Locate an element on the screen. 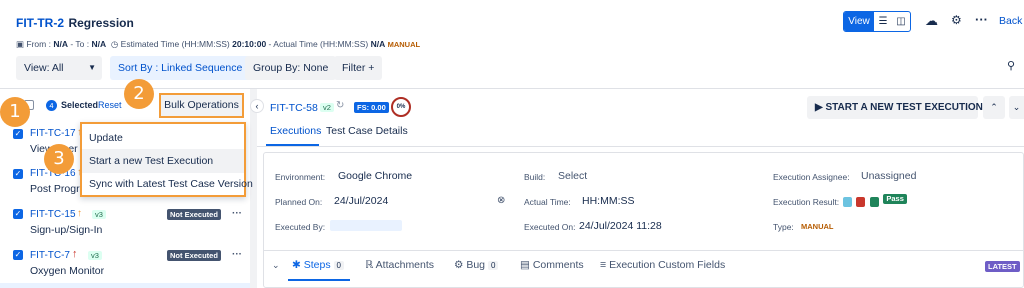  planned-on-label: Planned On: is located at coordinates (299, 202).